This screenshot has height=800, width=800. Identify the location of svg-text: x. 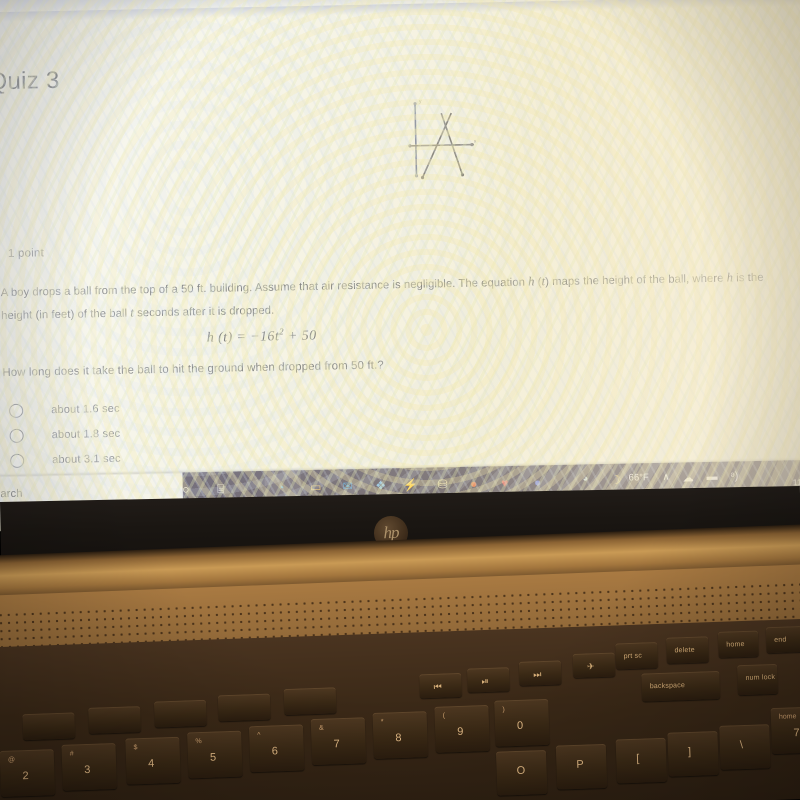
(475, 142).